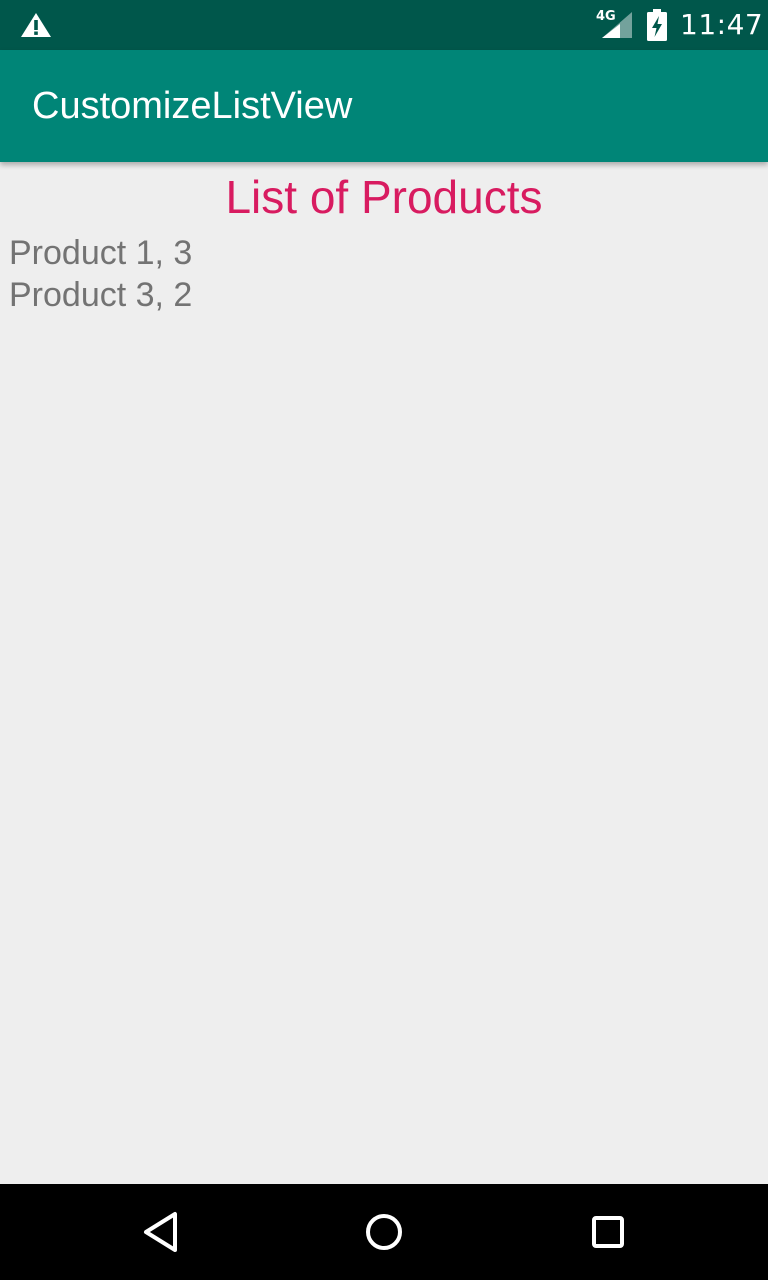 Image resolution: width=768 pixels, height=1280 pixels. I want to click on navigation-bar, so click(384, 1232).